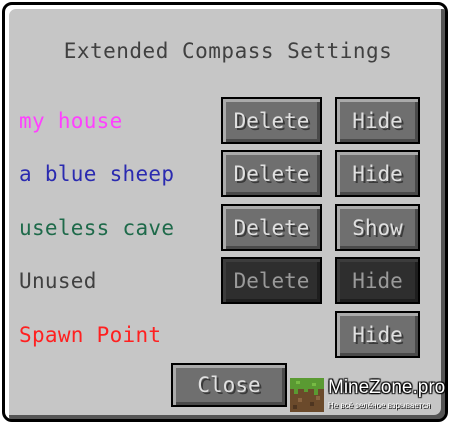 The image size is (450, 424). What do you see at coordinates (271, 280) in the screenshot?
I see `delete-button-unused: Delete` at bounding box center [271, 280].